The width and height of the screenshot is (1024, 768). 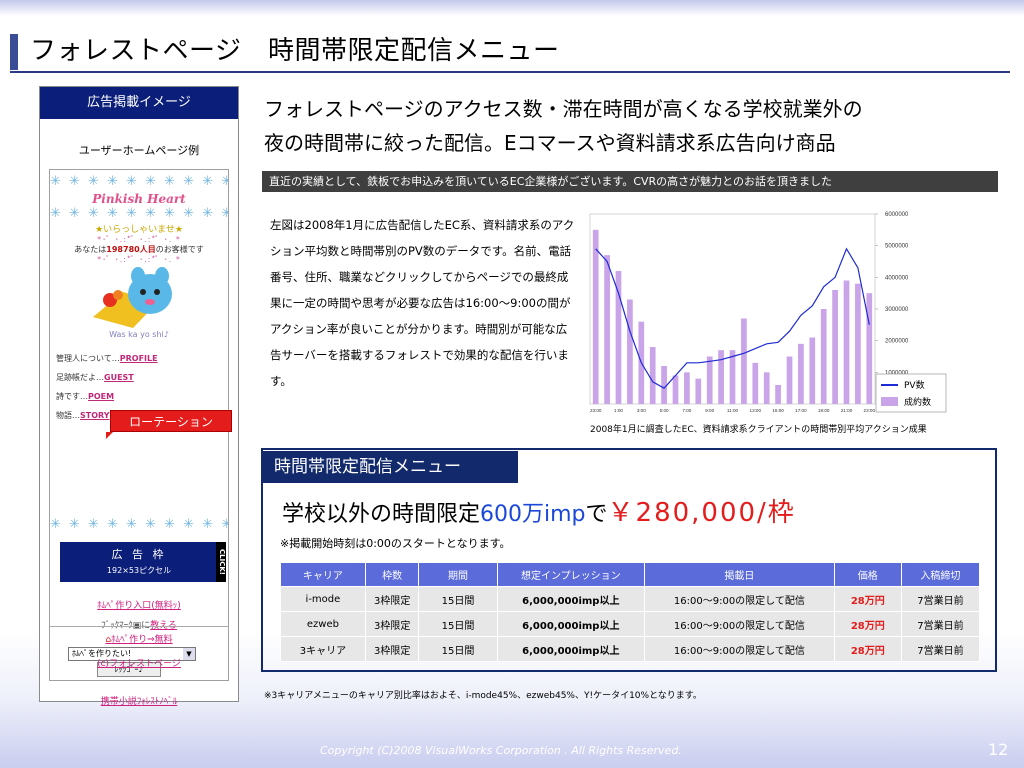 What do you see at coordinates (458, 574) in the screenshot?
I see `column-header: 期間` at bounding box center [458, 574].